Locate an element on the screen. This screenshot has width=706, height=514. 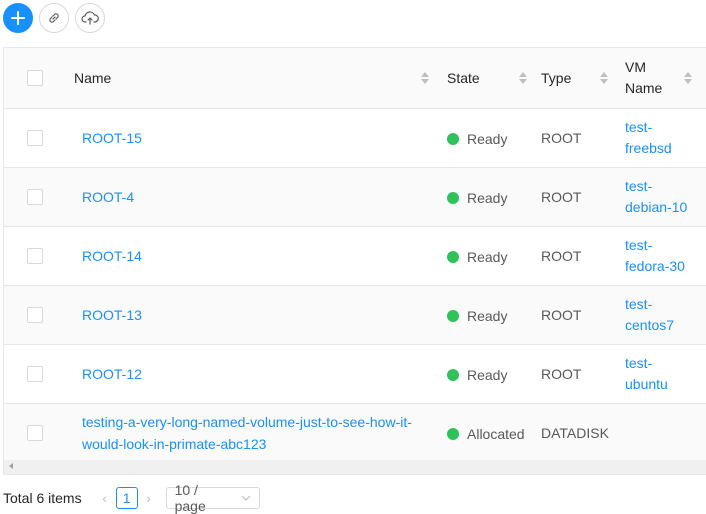
add-button is located at coordinates (18, 18).